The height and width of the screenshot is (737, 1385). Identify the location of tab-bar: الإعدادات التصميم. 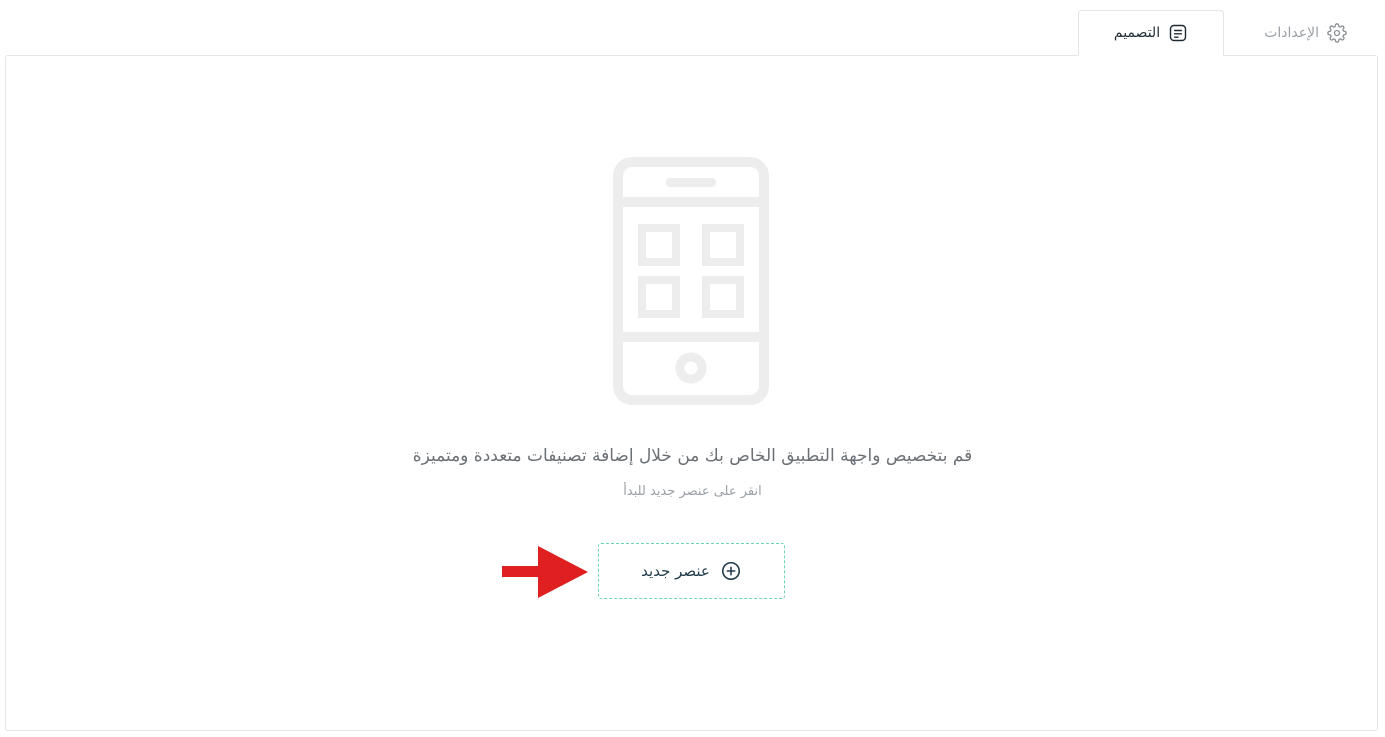
(692, 33).